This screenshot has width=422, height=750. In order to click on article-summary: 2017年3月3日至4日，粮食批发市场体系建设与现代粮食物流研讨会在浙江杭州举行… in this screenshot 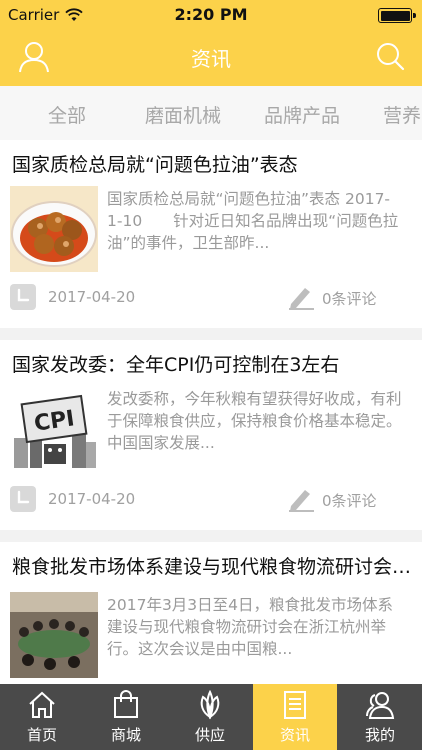, I will do `click(250, 627)`.